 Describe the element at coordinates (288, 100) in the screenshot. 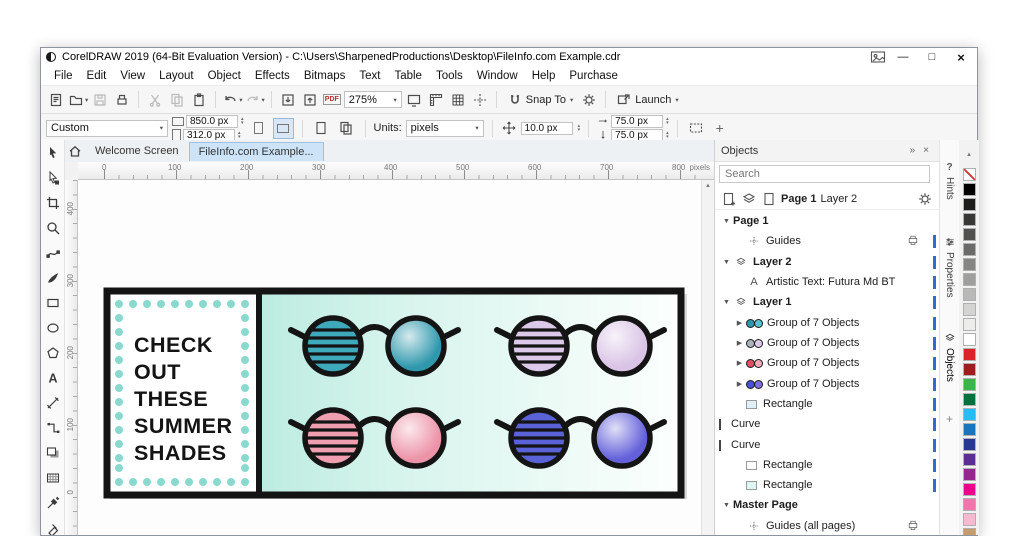

I see `import-button` at that location.